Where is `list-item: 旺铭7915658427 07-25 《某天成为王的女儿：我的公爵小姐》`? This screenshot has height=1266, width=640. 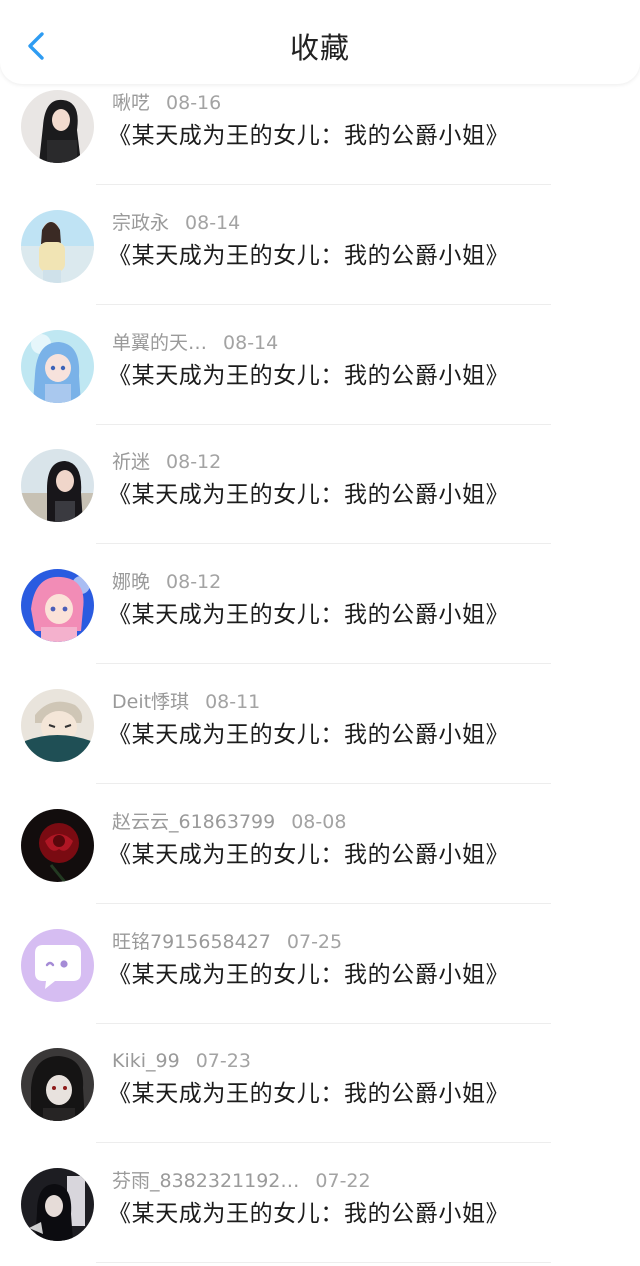
list-item: 旺铭7915658427 07-25 《某天成为王的女儿：我的公爵小姐》 is located at coordinates (320, 989).